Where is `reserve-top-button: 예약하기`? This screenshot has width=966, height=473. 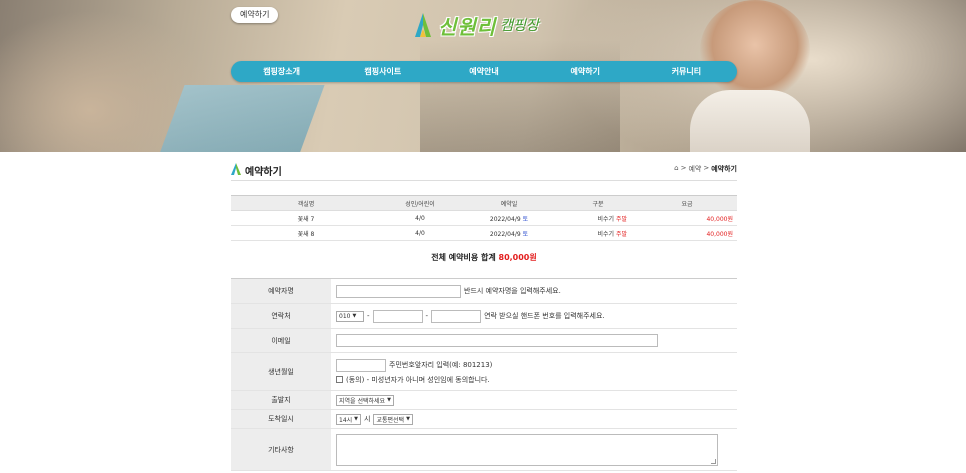
reserve-top-button: 예약하기 is located at coordinates (255, 15).